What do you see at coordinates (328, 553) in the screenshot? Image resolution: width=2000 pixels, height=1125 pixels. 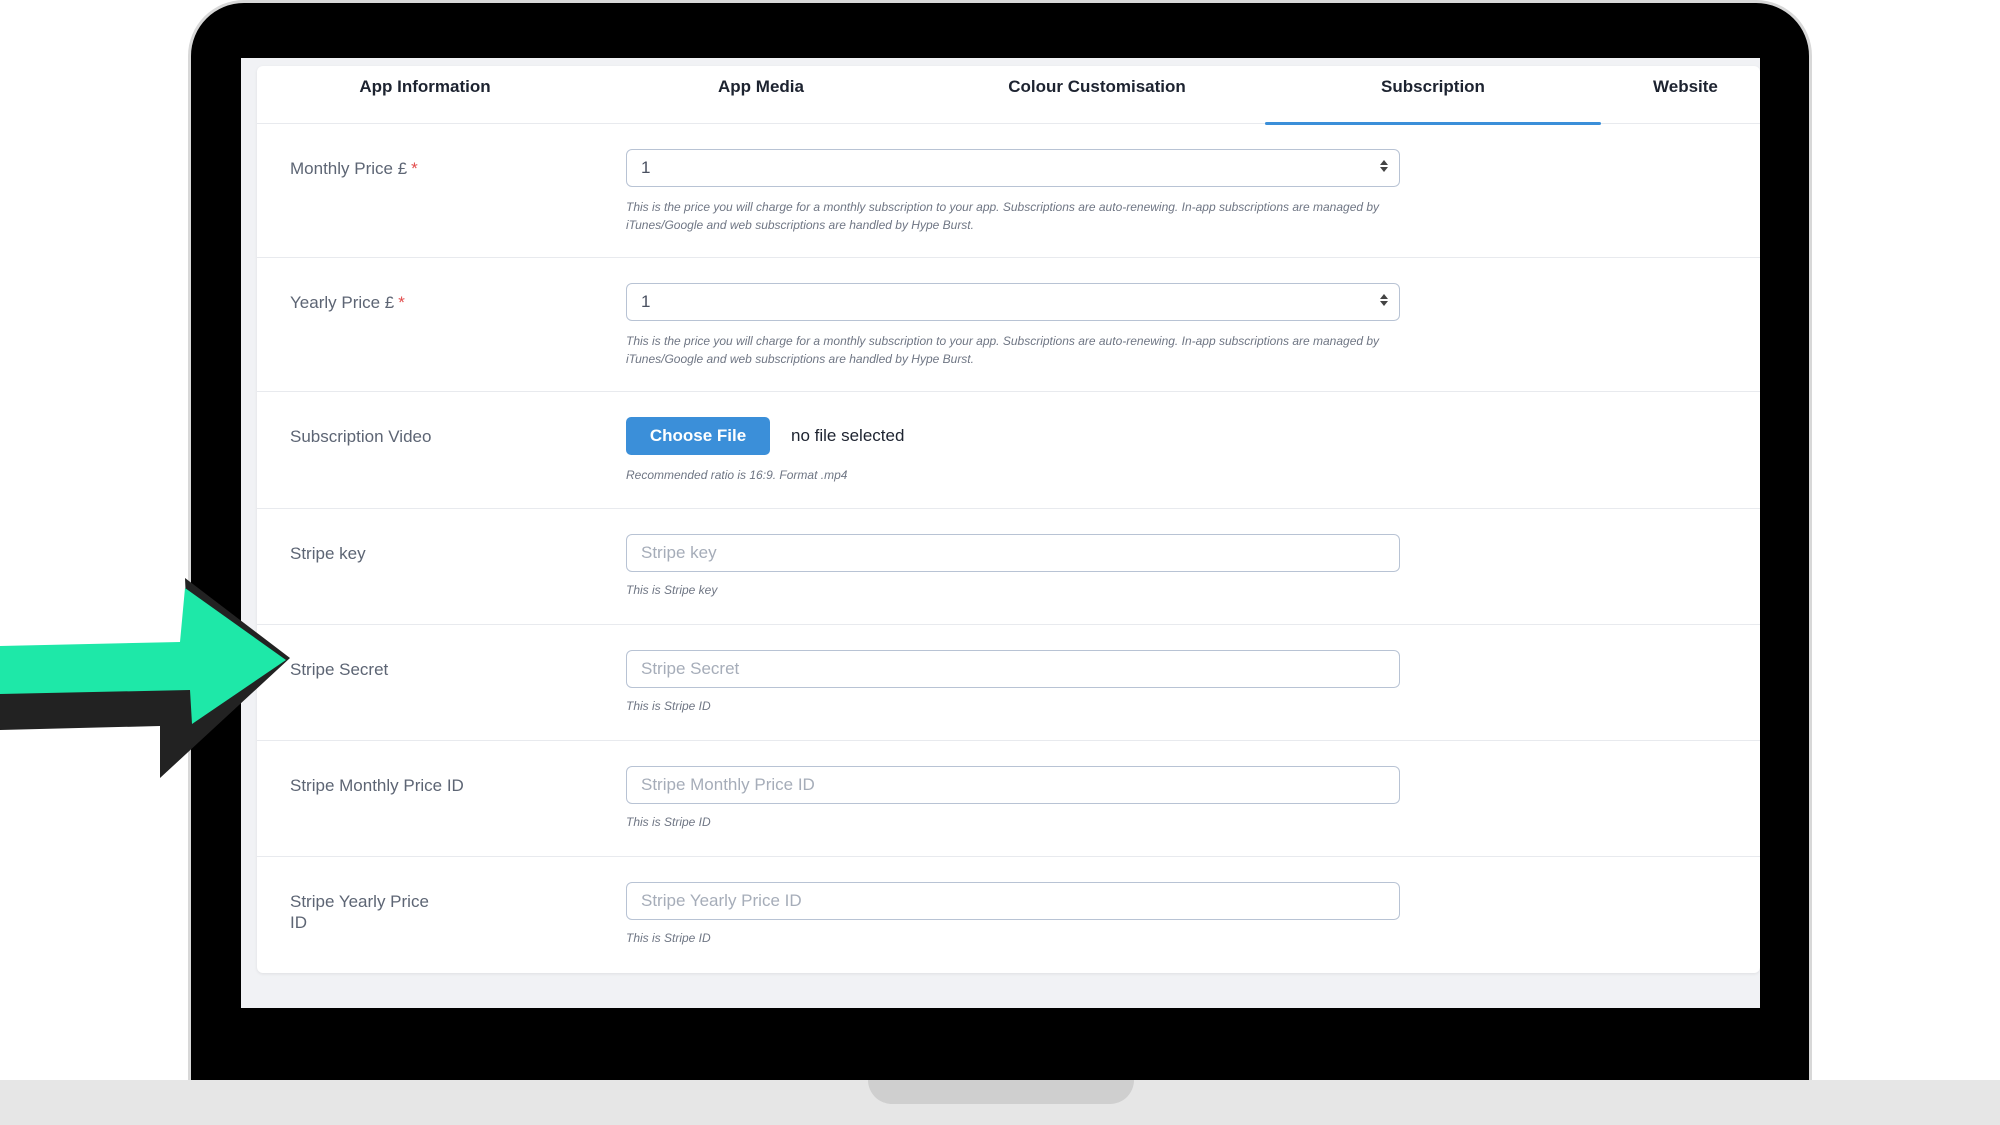 I see `stripe-key-label: Stripe key` at bounding box center [328, 553].